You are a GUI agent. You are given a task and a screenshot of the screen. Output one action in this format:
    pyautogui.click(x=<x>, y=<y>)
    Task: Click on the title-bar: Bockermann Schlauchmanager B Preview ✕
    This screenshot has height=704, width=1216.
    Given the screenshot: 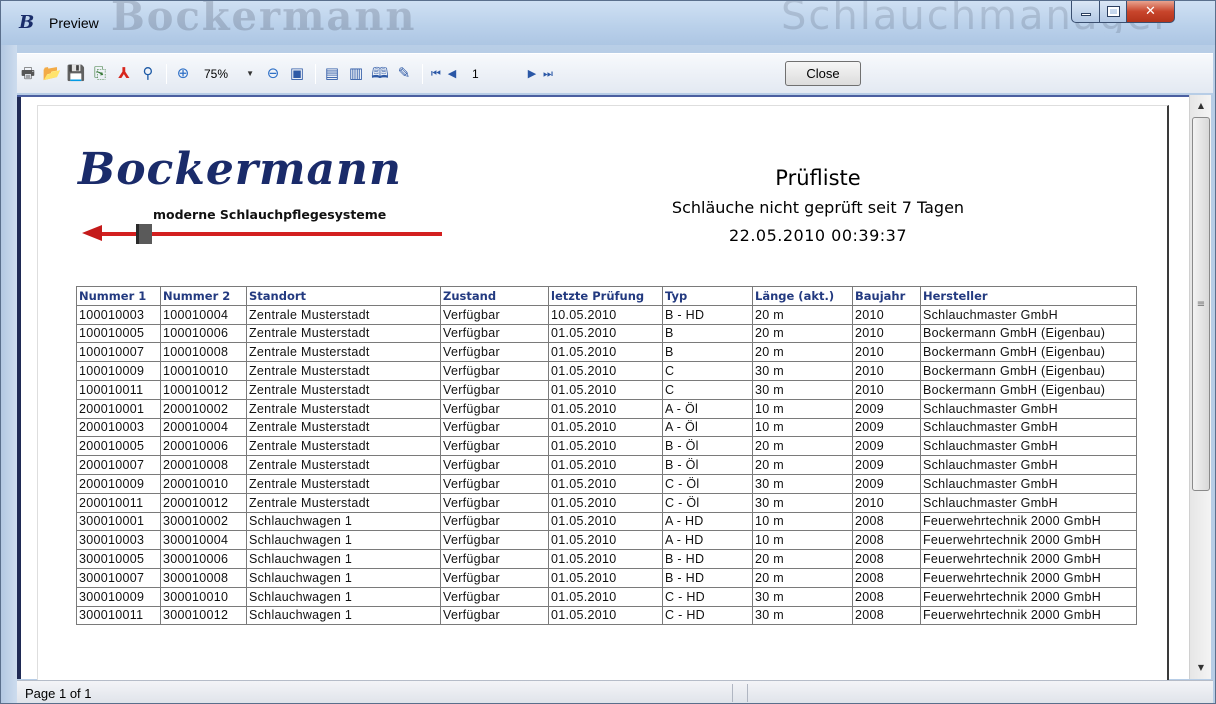 What is the action you would take?
    pyautogui.click(x=608, y=23)
    